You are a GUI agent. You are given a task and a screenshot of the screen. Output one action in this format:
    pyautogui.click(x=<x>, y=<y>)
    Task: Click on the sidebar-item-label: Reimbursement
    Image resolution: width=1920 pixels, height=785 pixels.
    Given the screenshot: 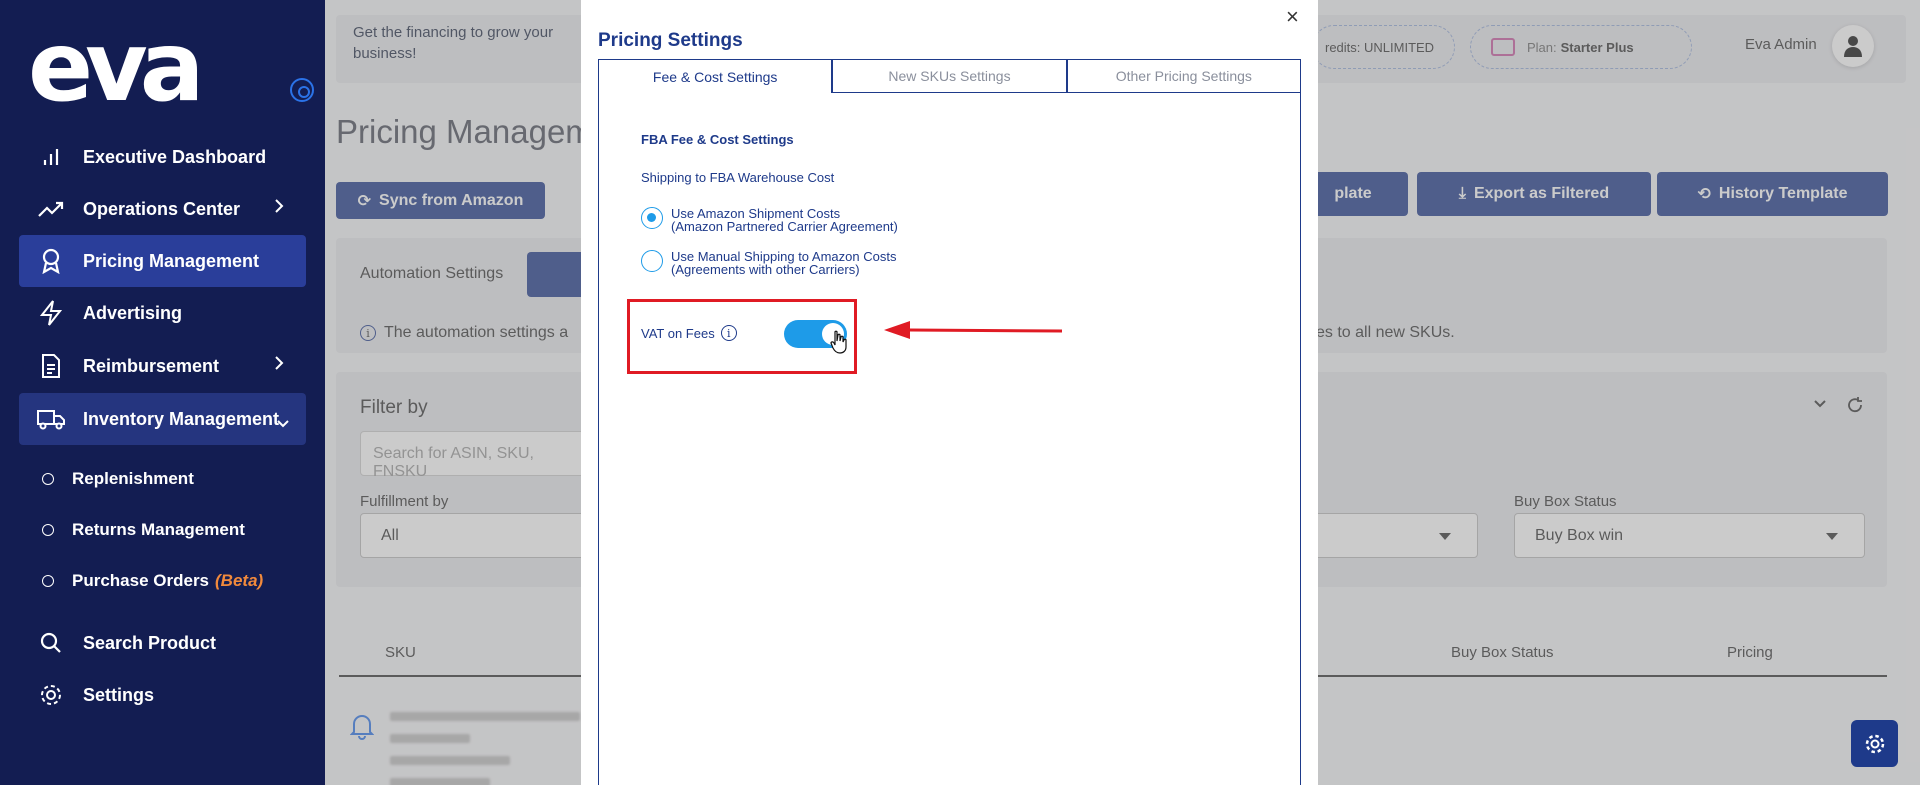 What is the action you would take?
    pyautogui.click(x=151, y=365)
    